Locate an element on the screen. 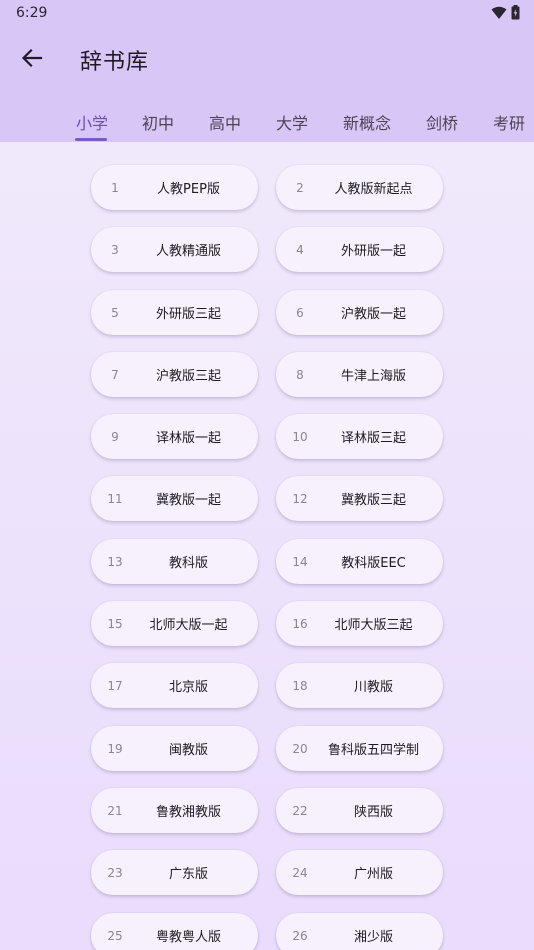 Image resolution: width=534 pixels, height=950 pixels. list-item: 12 冀教版三起 is located at coordinates (359, 498).